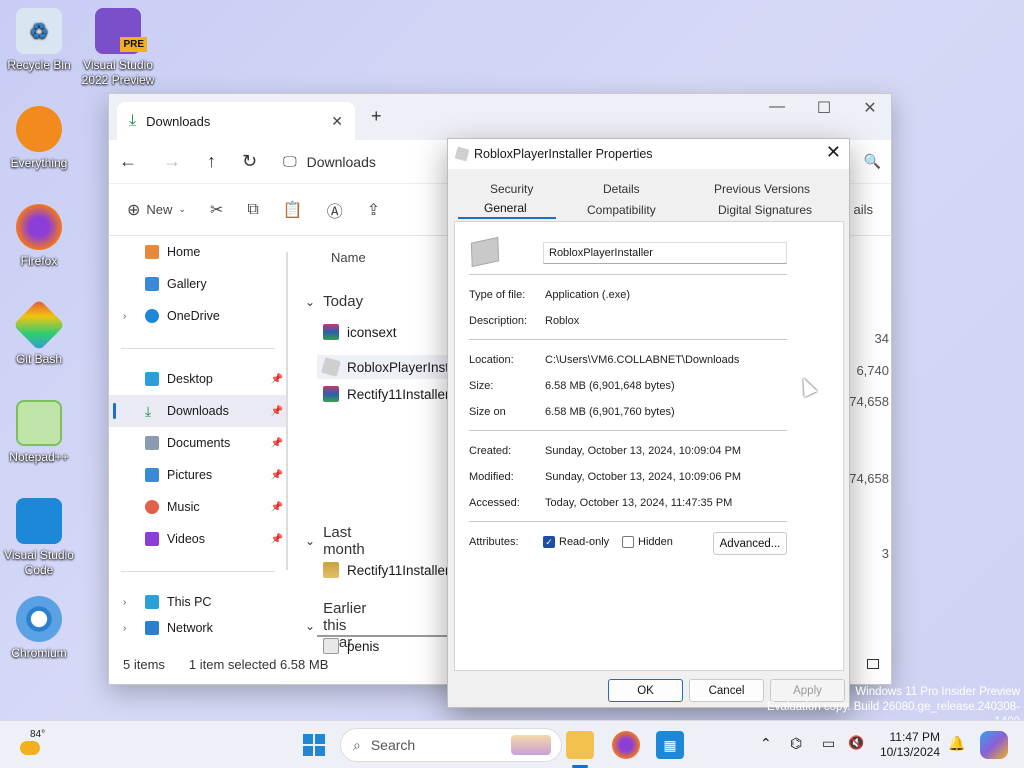 This screenshot has width=1024, height=768. What do you see at coordinates (183, 507) in the screenshot?
I see `sidebar-item-label: Music` at bounding box center [183, 507].